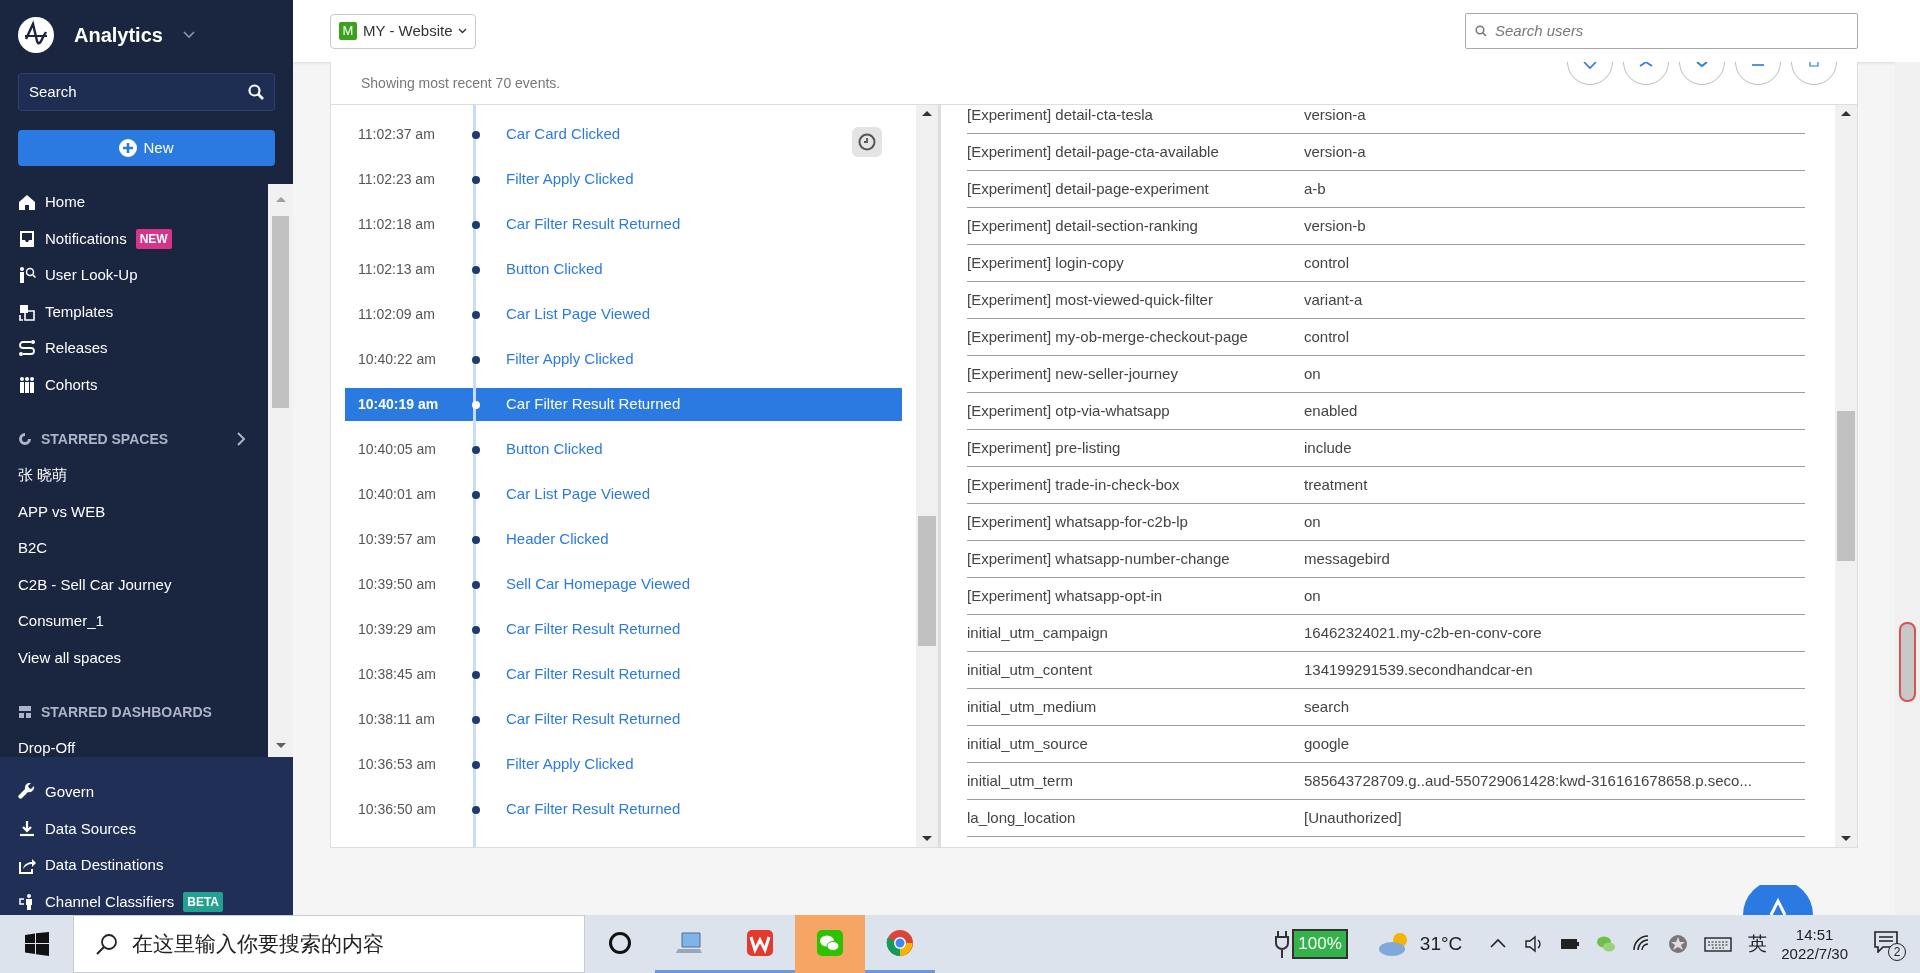  What do you see at coordinates (143, 548) in the screenshot?
I see `space-item: B2C` at bounding box center [143, 548].